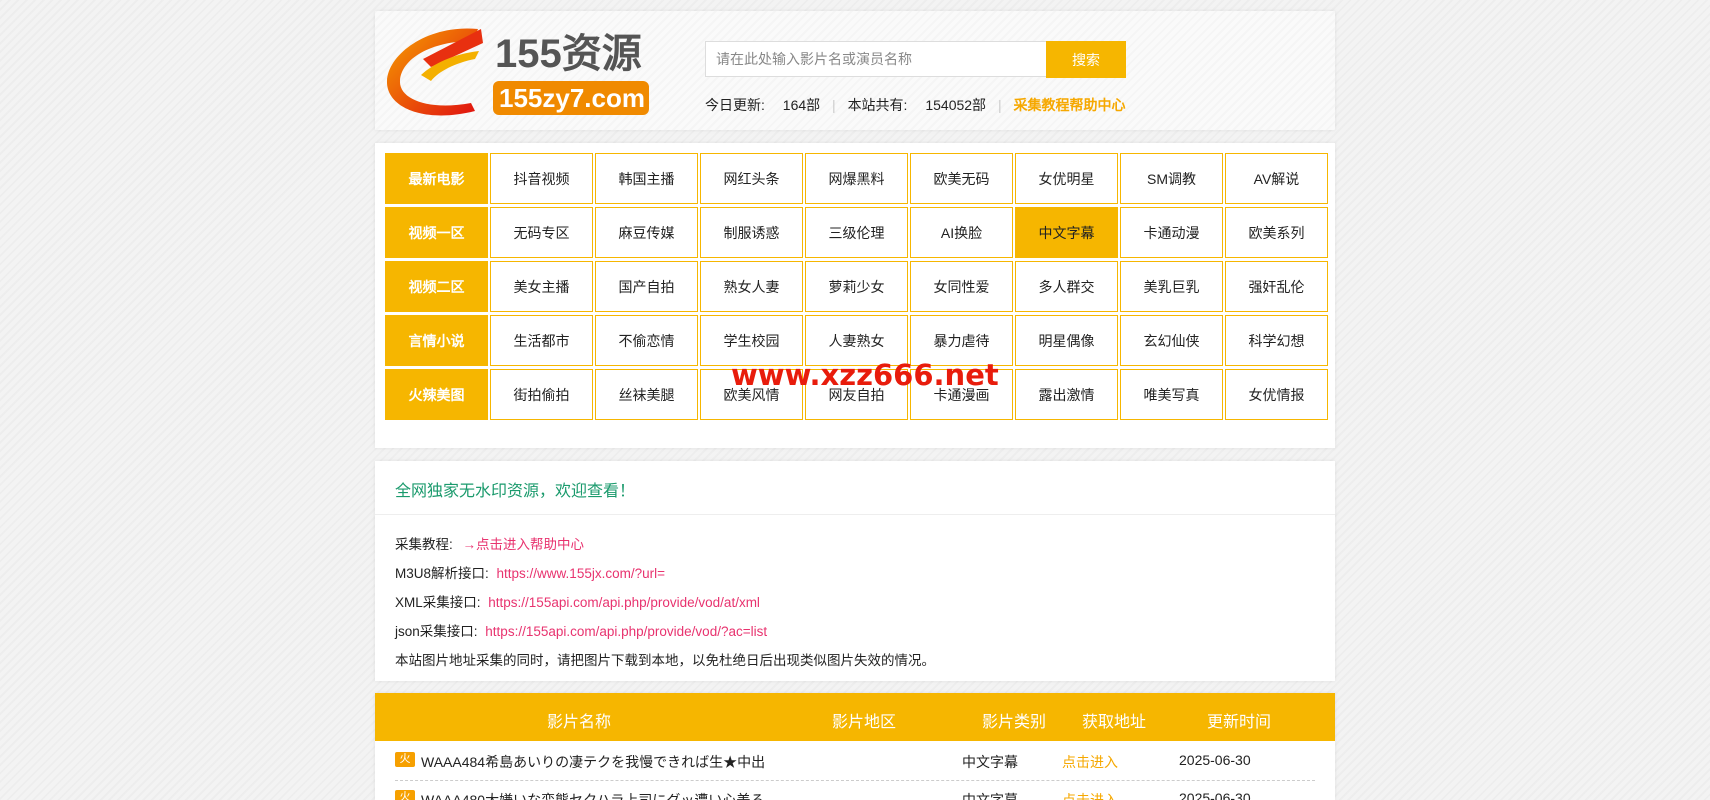 This screenshot has height=800, width=1710. I want to click on nav-category-link: 露出激情, so click(1066, 394).